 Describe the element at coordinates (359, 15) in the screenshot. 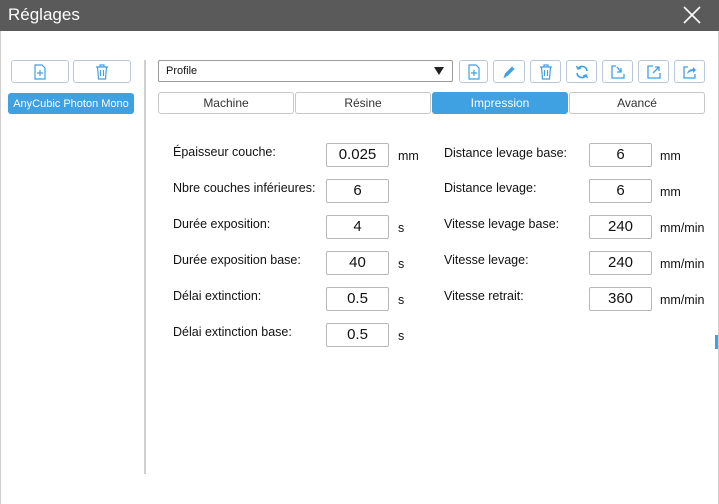

I see `title-bar: Réglages` at that location.